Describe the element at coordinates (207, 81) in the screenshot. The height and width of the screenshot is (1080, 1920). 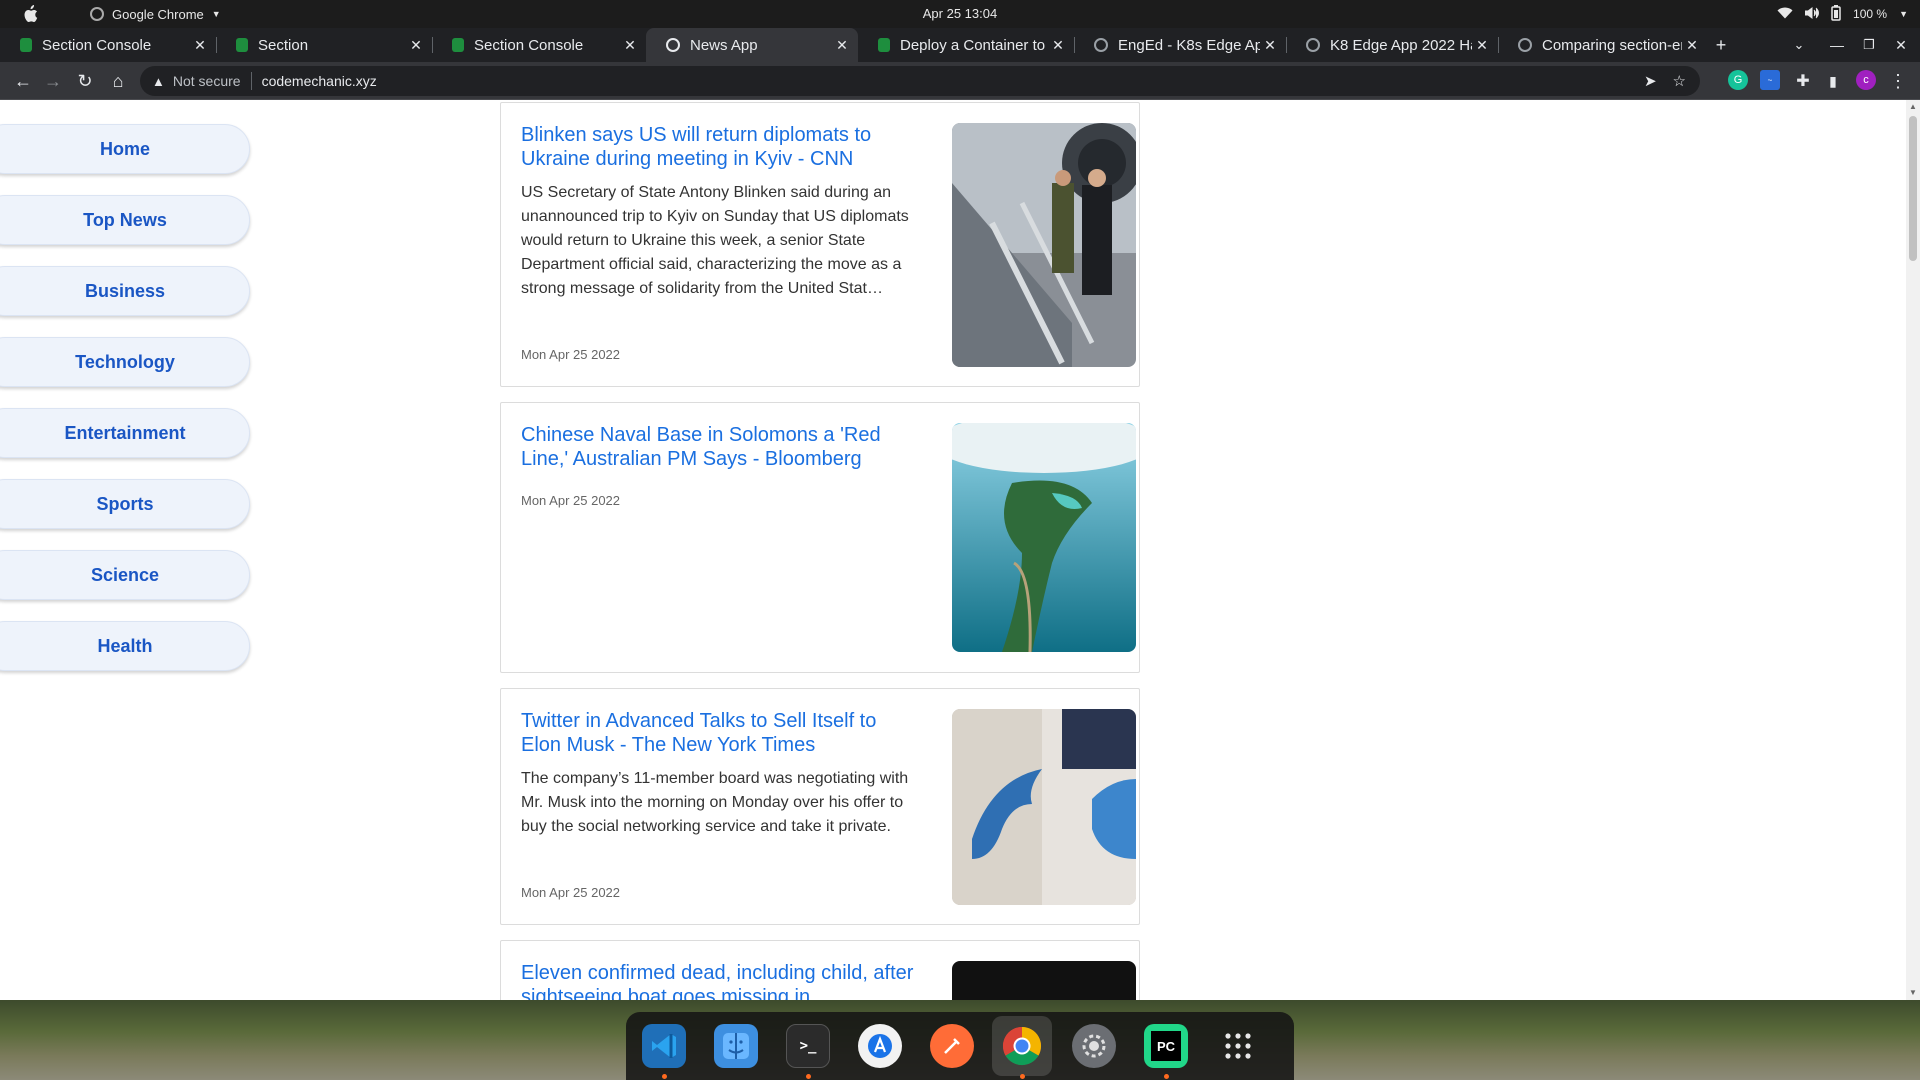
I see `security-status: Not secure` at that location.